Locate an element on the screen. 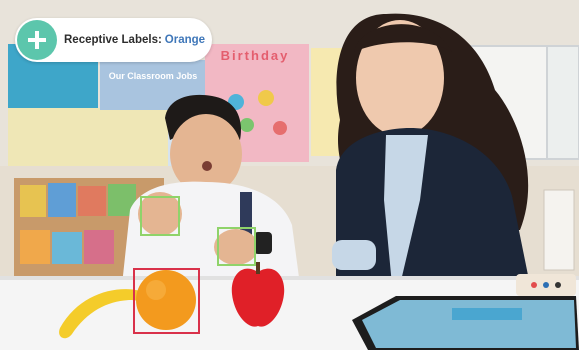 The image size is (579, 350). yellow-panel is located at coordinates (88, 137).